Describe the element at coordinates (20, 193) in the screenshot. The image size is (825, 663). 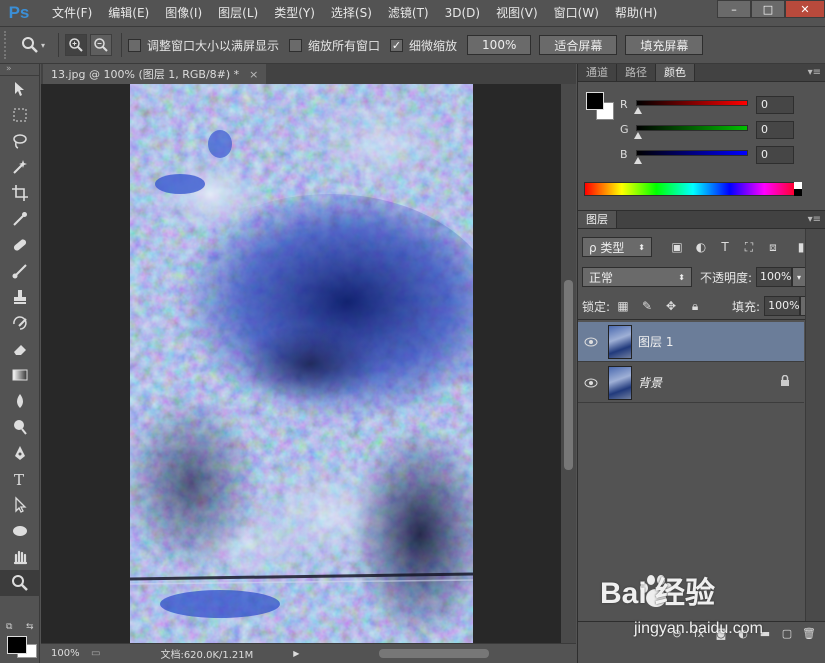
I see `crop-tool` at that location.